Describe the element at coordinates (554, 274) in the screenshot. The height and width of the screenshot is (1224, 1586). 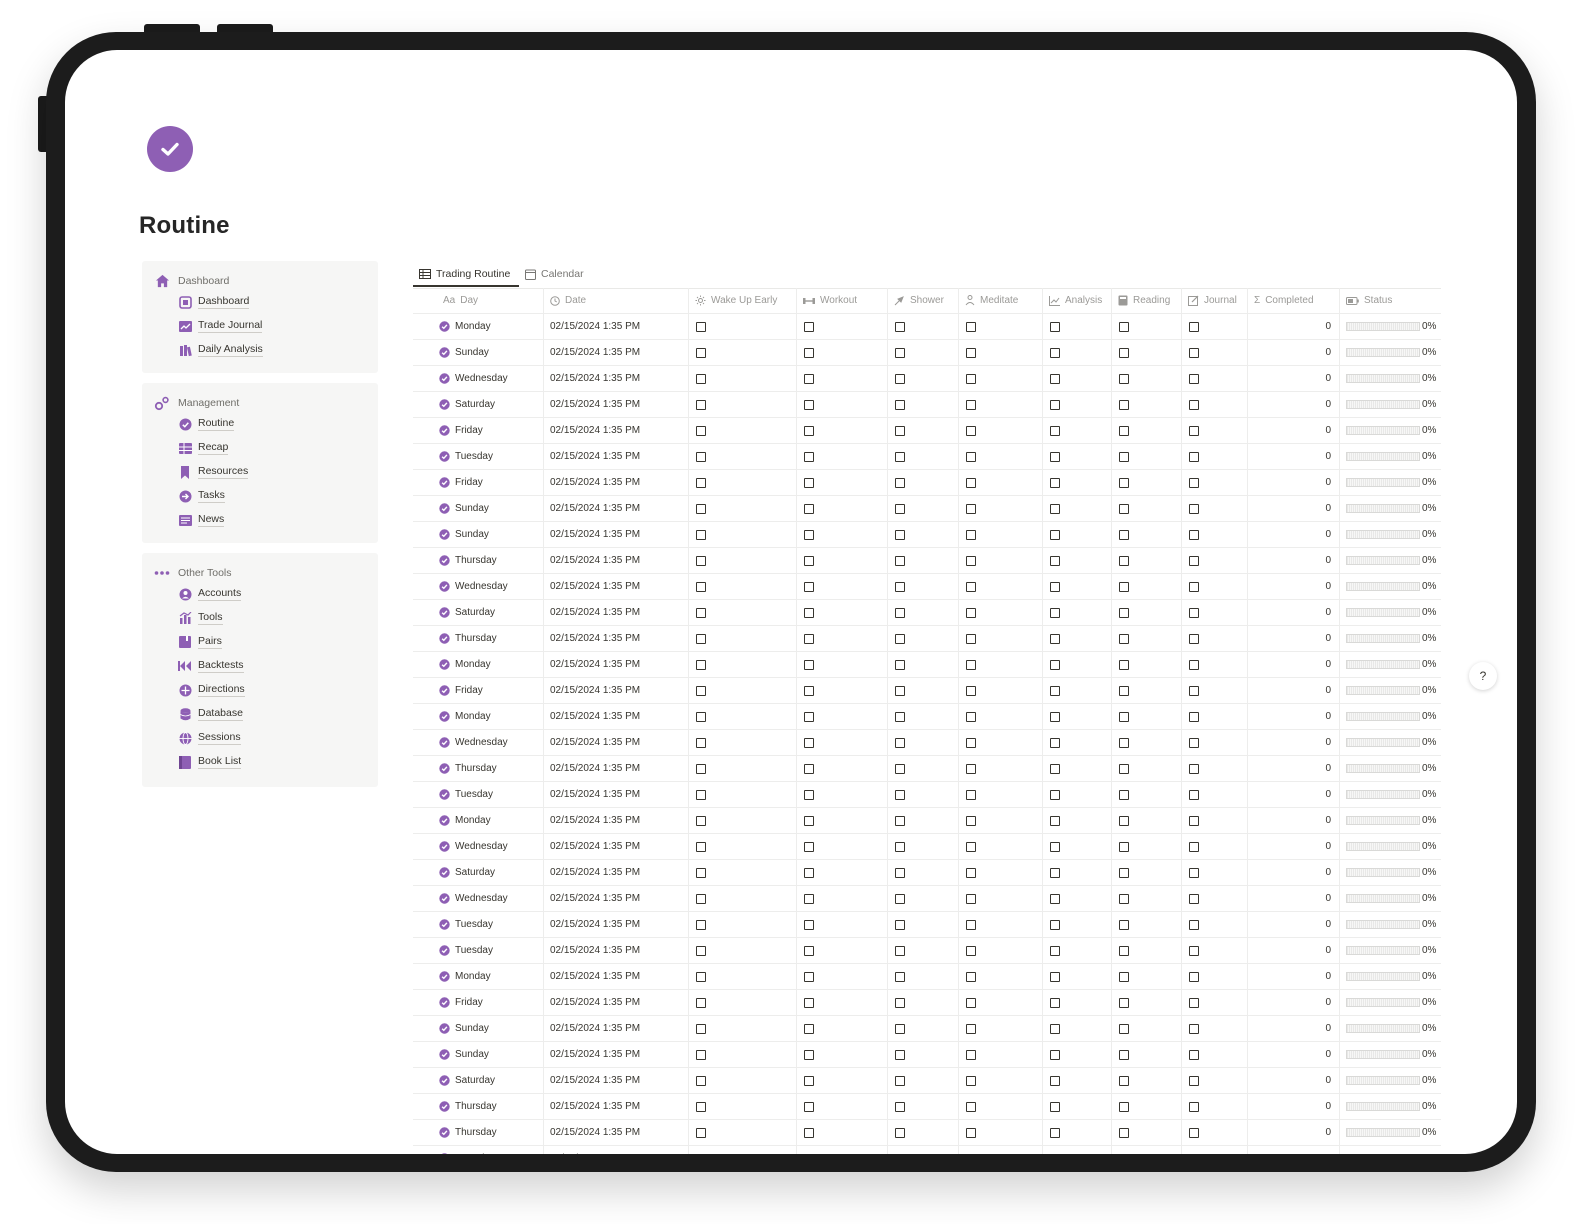
I see `tab-calendar: Calendar` at that location.